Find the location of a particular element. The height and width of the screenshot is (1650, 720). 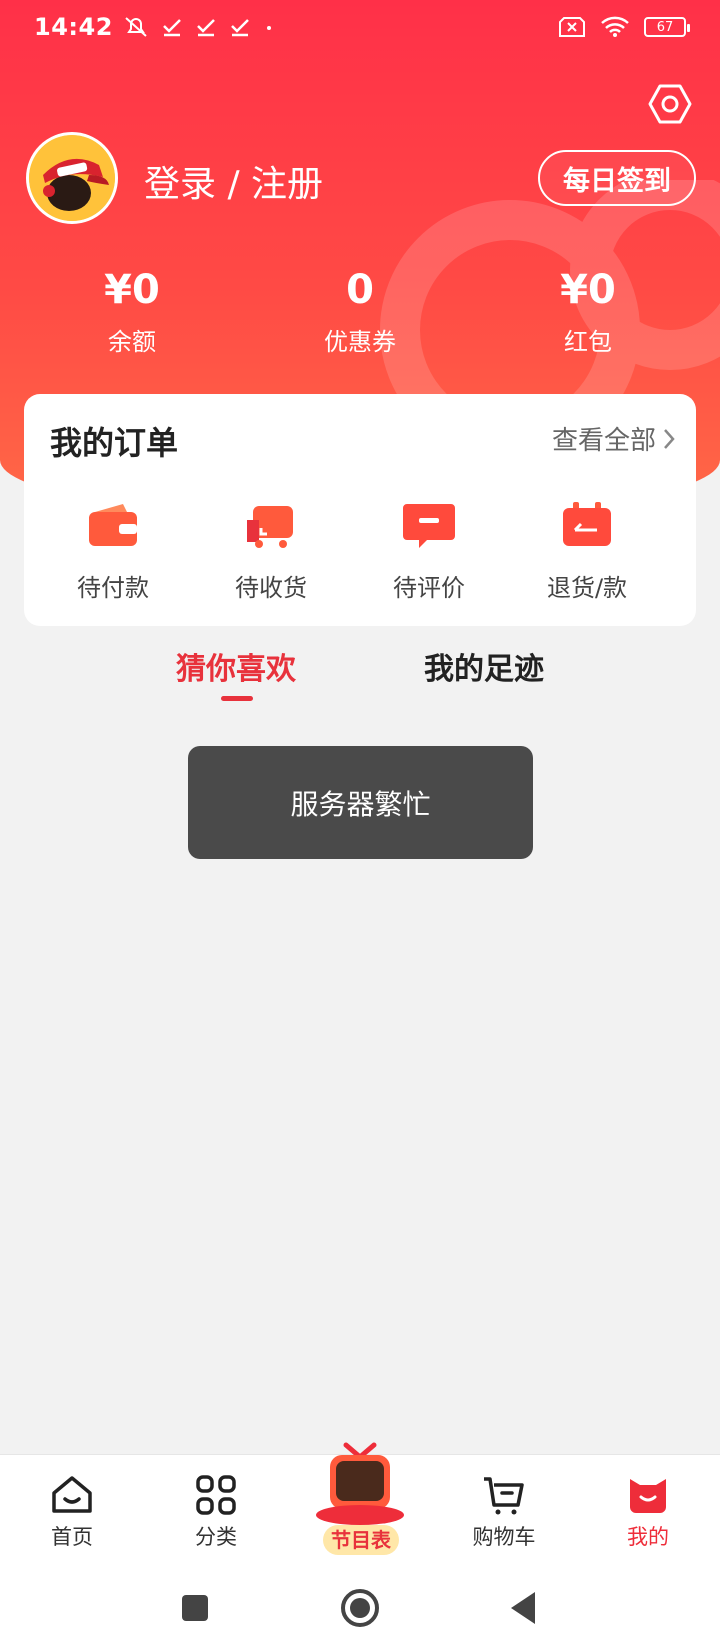

bottom-navigation: 首页 分类 节目表 购物车 我的 is located at coordinates (360, 1504).